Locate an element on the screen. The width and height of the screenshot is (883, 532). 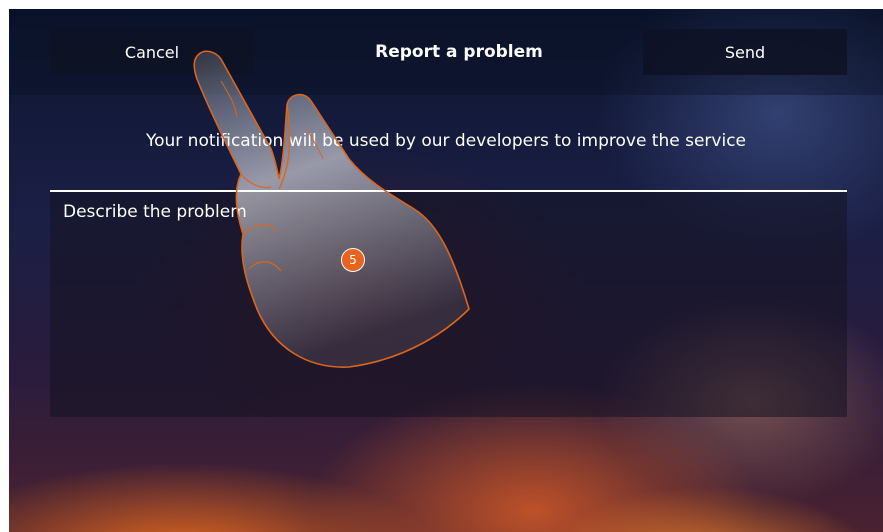
description-placeholder: Describe the problem is located at coordinates (155, 212).